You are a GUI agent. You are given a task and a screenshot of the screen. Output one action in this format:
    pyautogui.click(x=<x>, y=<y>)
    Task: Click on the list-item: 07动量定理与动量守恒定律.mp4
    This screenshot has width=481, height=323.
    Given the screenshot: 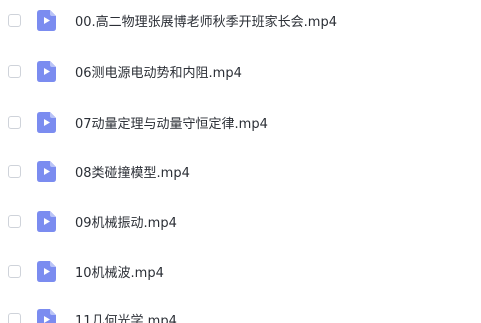 What is the action you would take?
    pyautogui.click(x=240, y=122)
    